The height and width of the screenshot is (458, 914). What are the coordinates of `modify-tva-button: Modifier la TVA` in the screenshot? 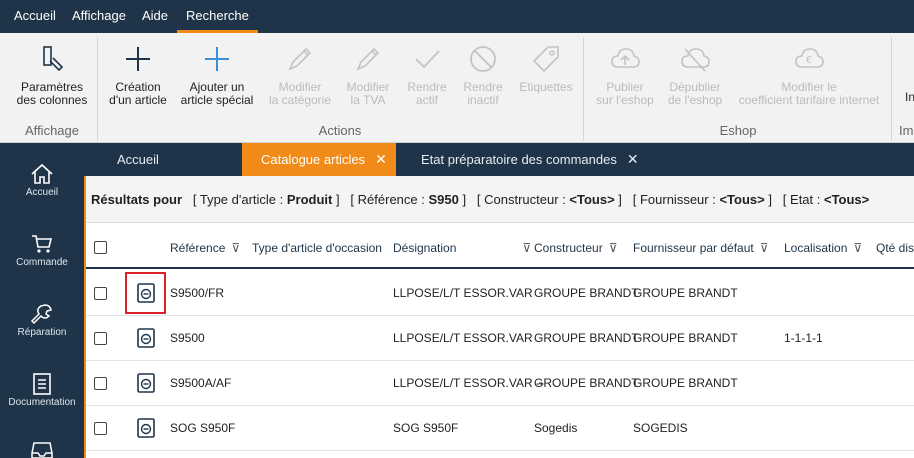 It's located at (368, 75).